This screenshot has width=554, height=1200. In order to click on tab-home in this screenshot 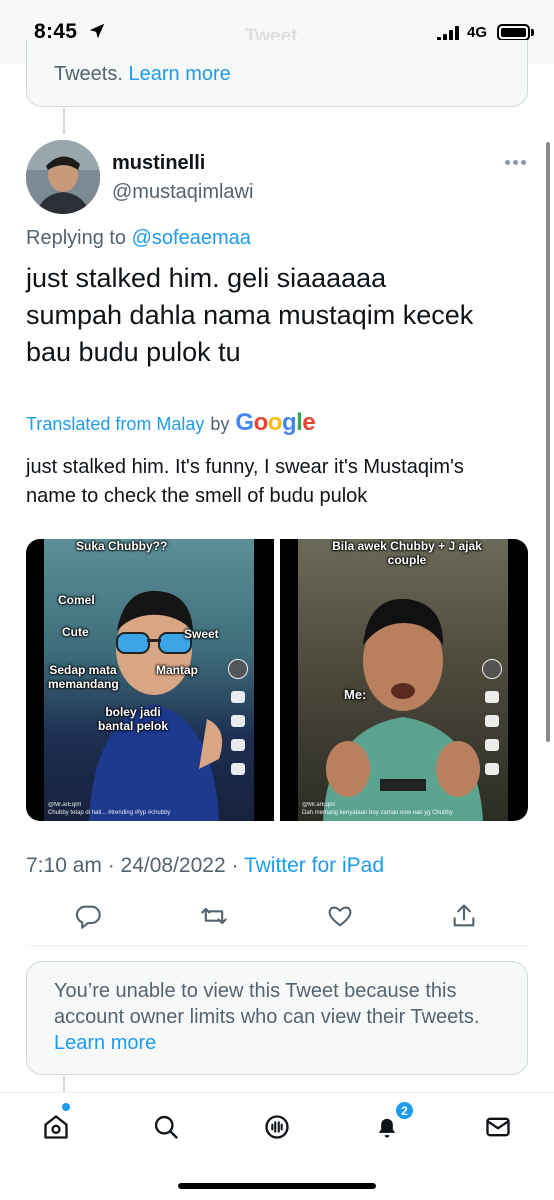, I will do `click(56, 1127)`.